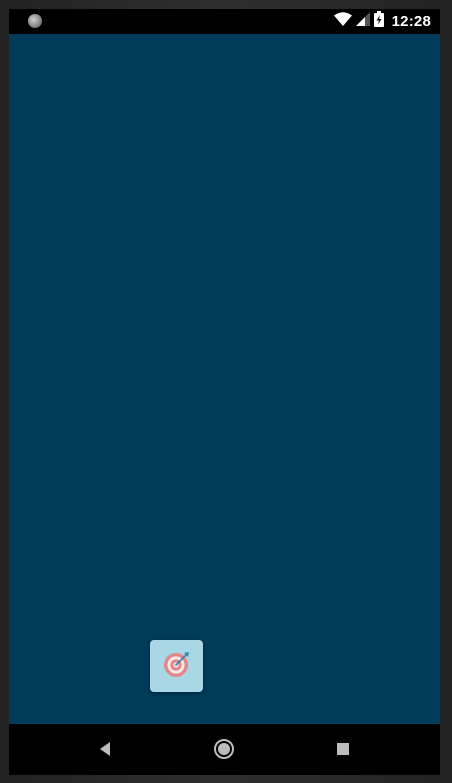 This screenshot has height=783, width=452. I want to click on cell-signal-icon, so click(362, 21).